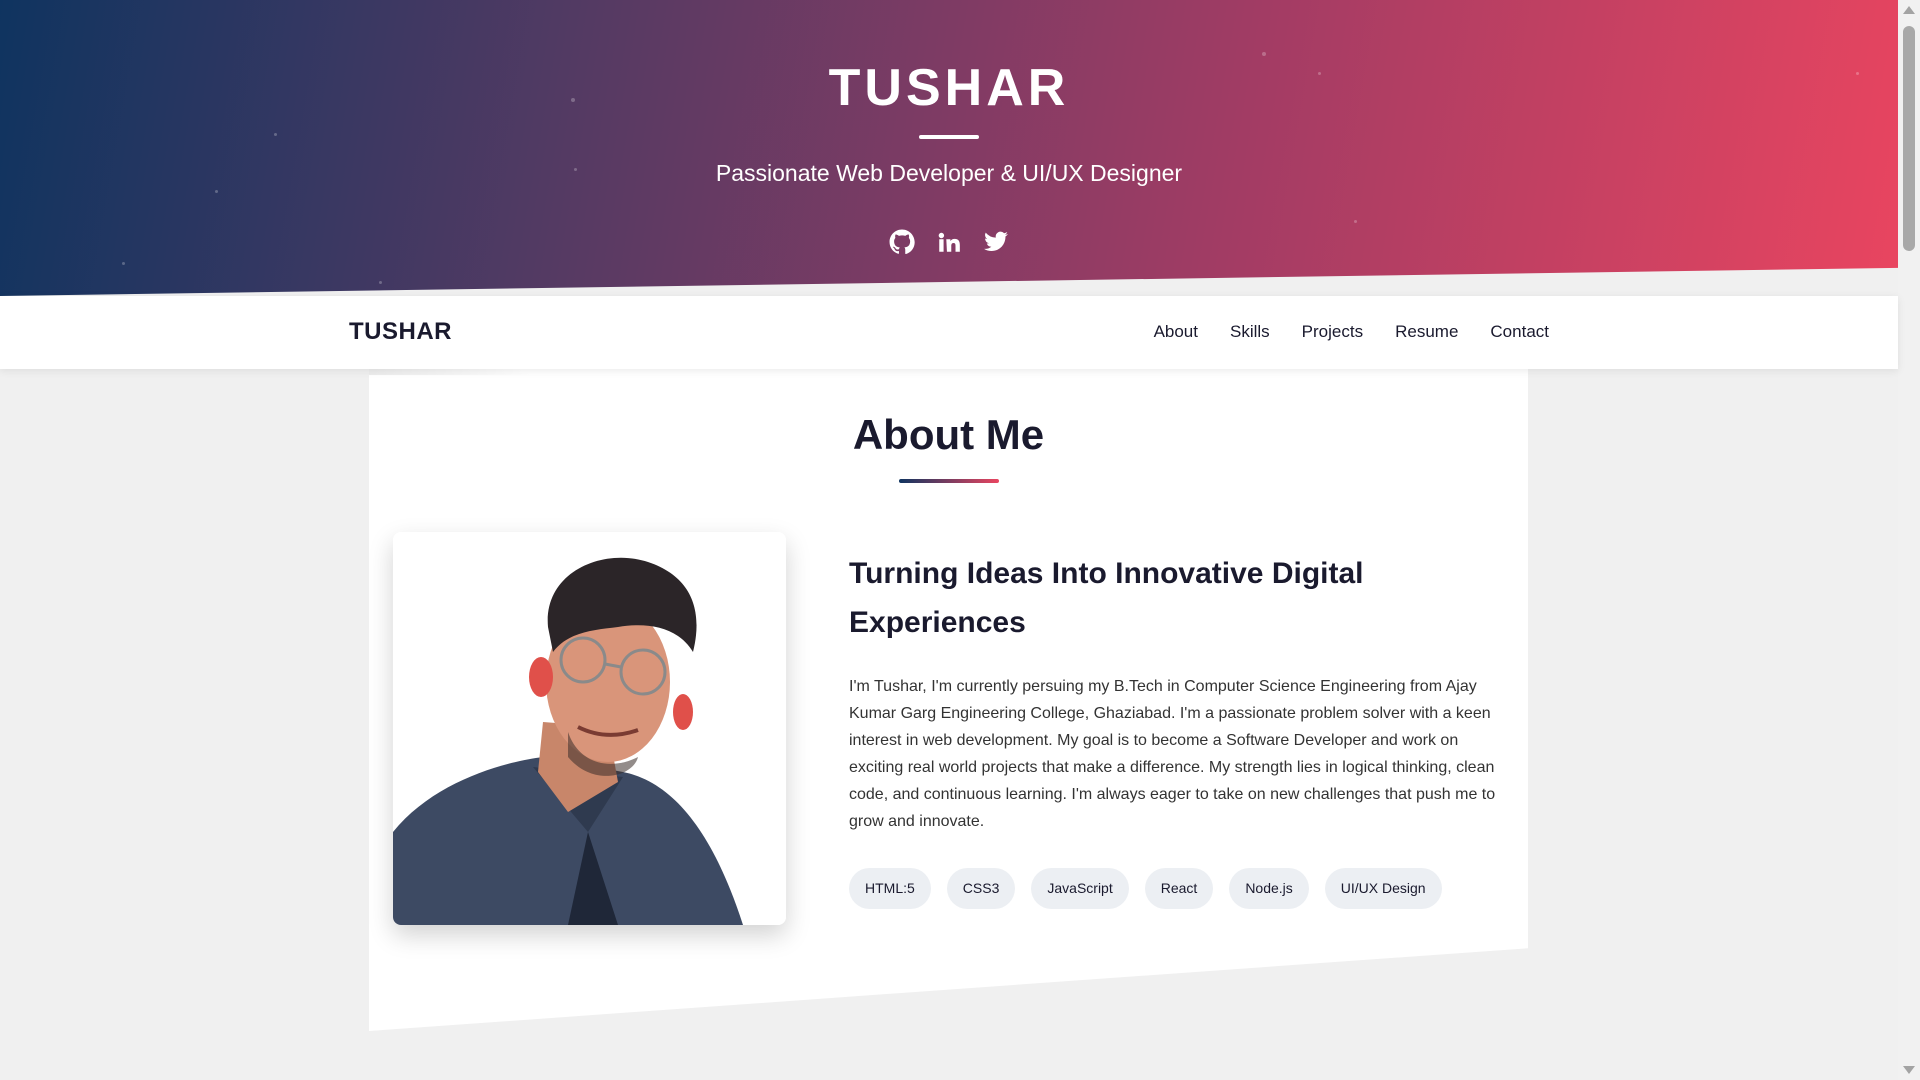 Image resolution: width=1920 pixels, height=1080 pixels. I want to click on skill-tag-nodejs: Node.js, so click(1269, 888).